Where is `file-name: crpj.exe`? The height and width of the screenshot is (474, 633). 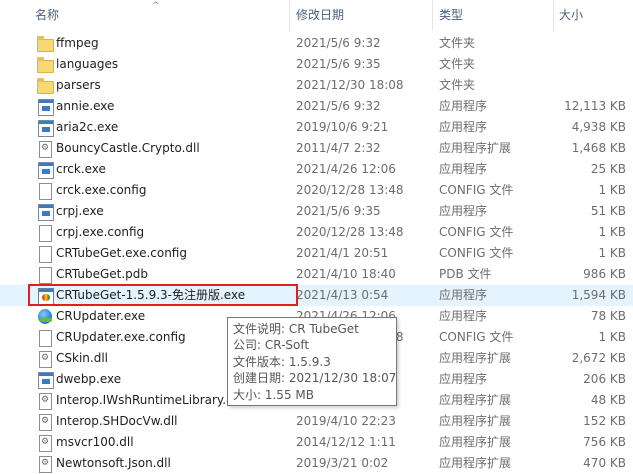
file-name: crpj.exe is located at coordinates (80, 211).